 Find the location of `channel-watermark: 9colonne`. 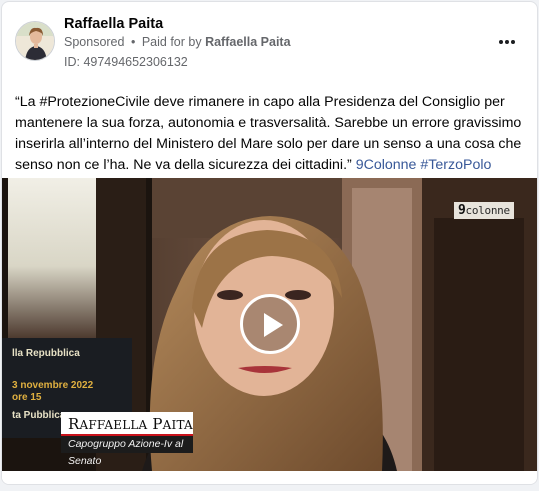

channel-watermark: 9colonne is located at coordinates (484, 210).